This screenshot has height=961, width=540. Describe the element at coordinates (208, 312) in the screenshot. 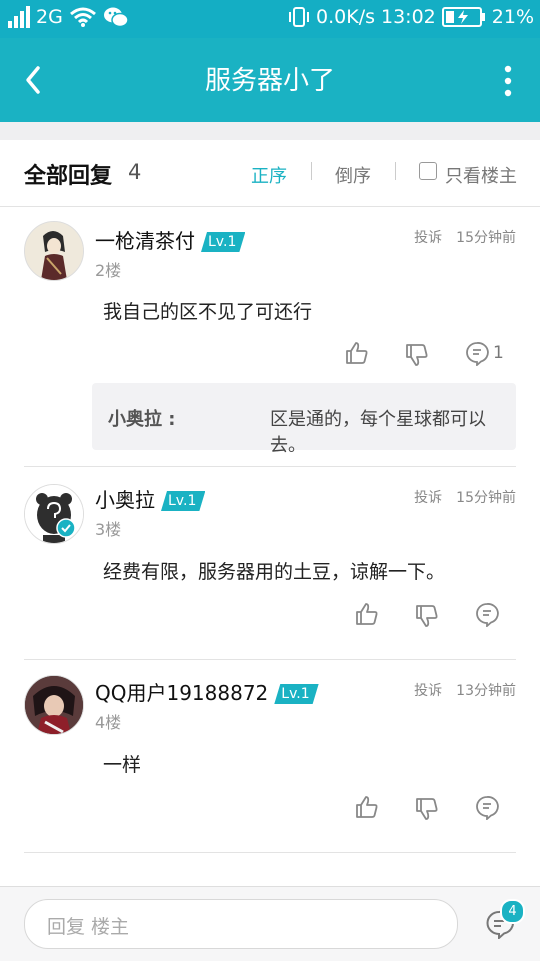

I see `reply-content: 我自己的区不见了可还行` at that location.